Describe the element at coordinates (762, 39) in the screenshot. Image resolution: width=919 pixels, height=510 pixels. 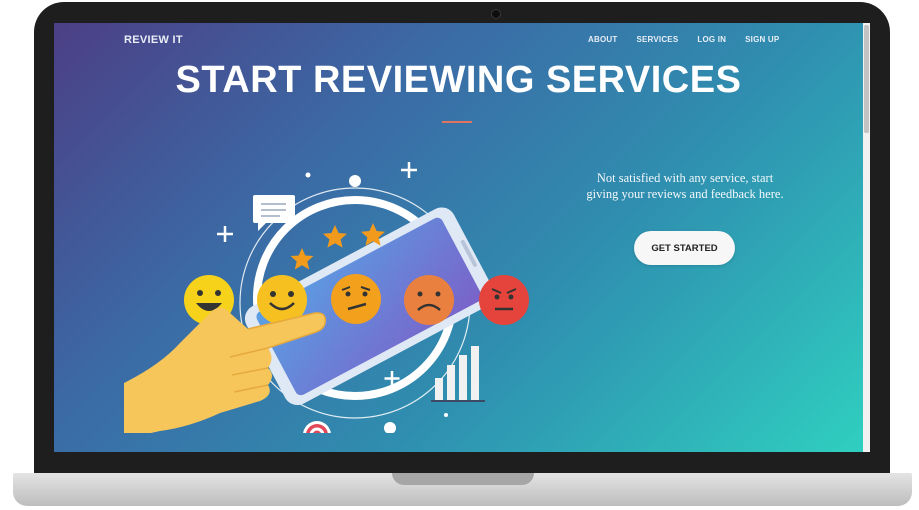
I see `nav-signup: SIGN UP` at that location.